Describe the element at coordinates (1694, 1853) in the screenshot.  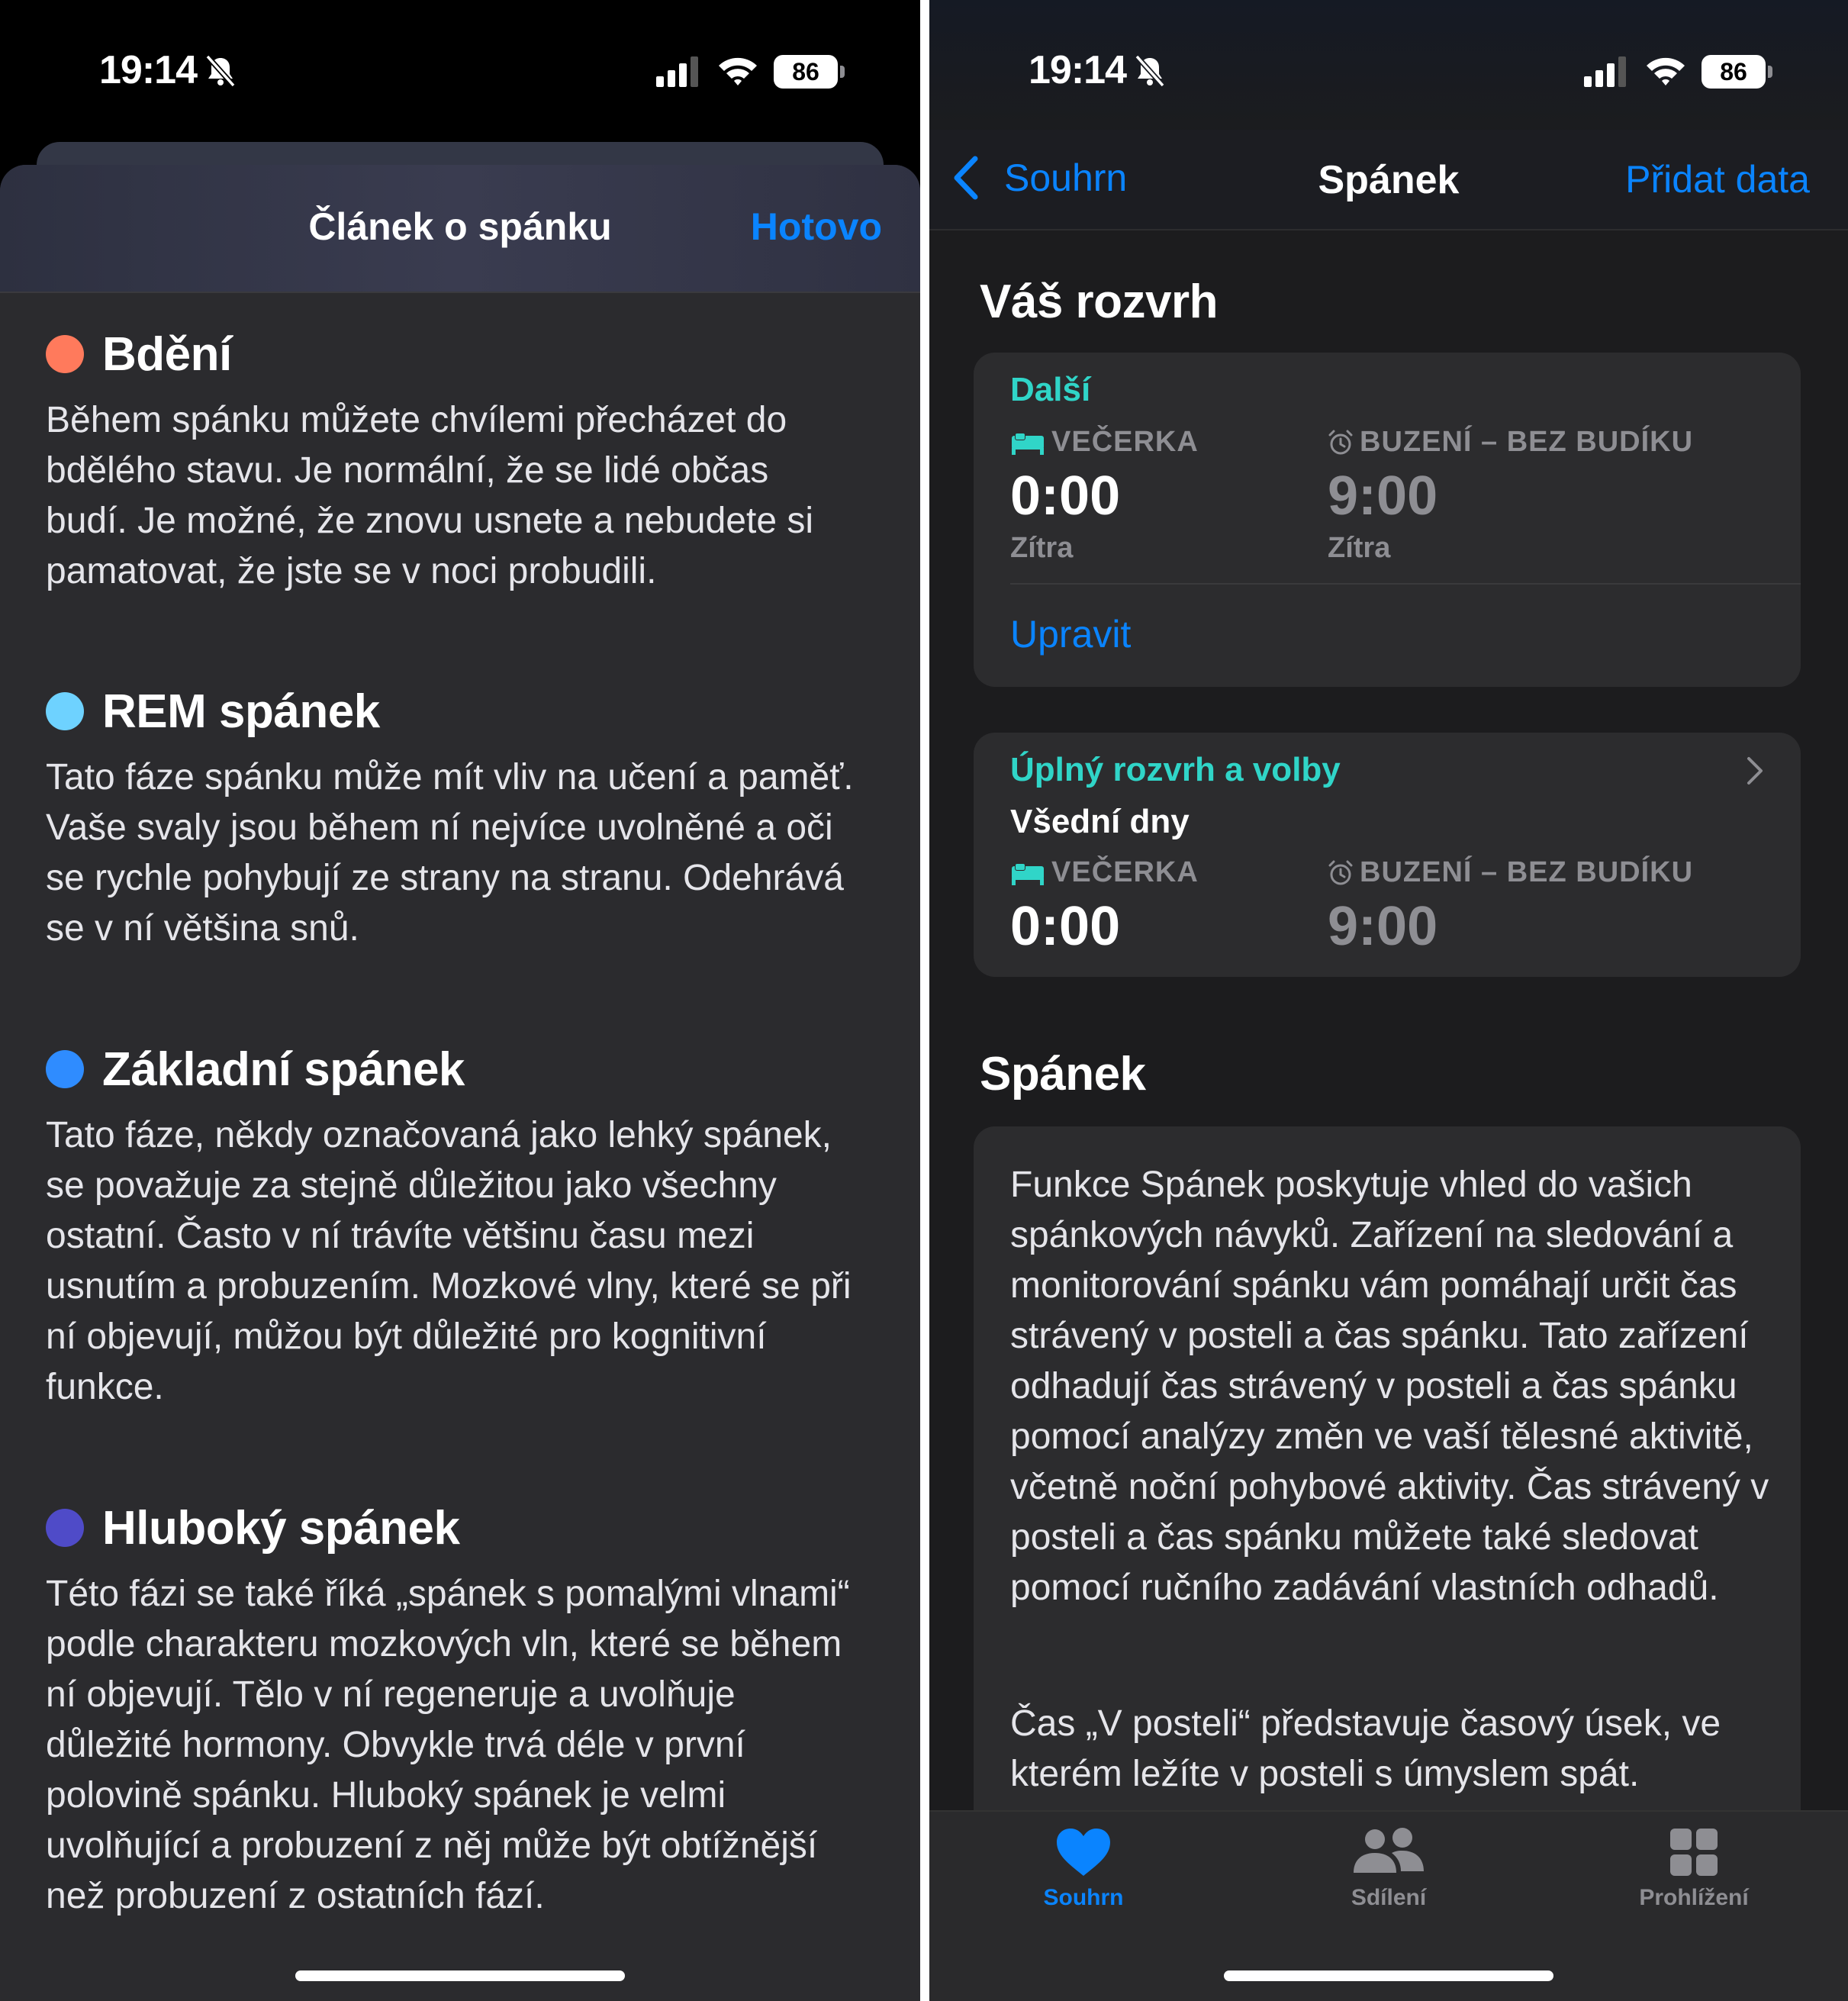
I see `grid-icon` at that location.